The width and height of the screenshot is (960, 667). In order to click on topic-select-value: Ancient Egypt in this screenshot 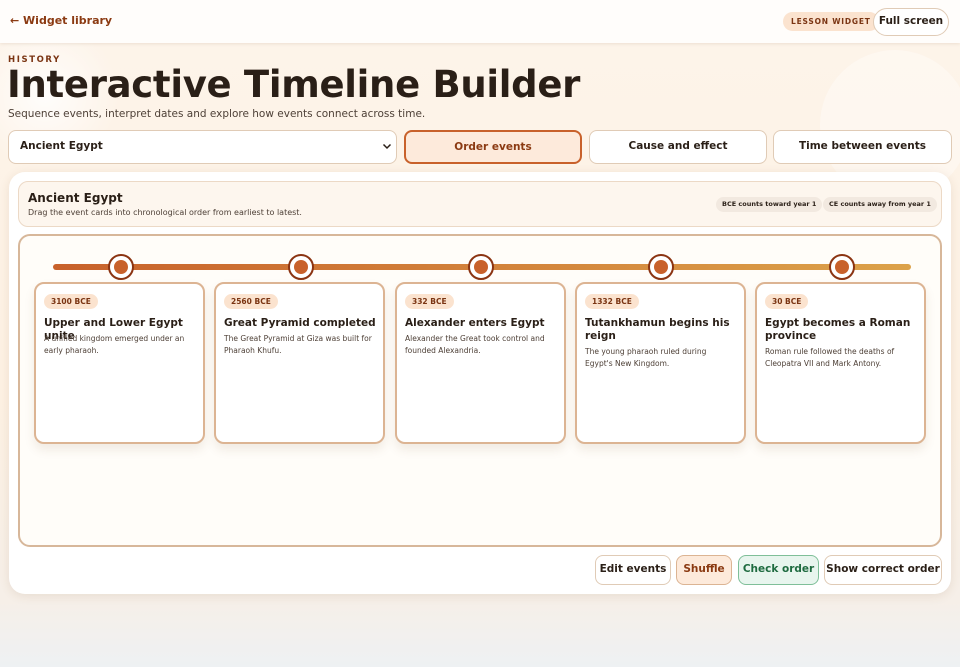, I will do `click(61, 146)`.